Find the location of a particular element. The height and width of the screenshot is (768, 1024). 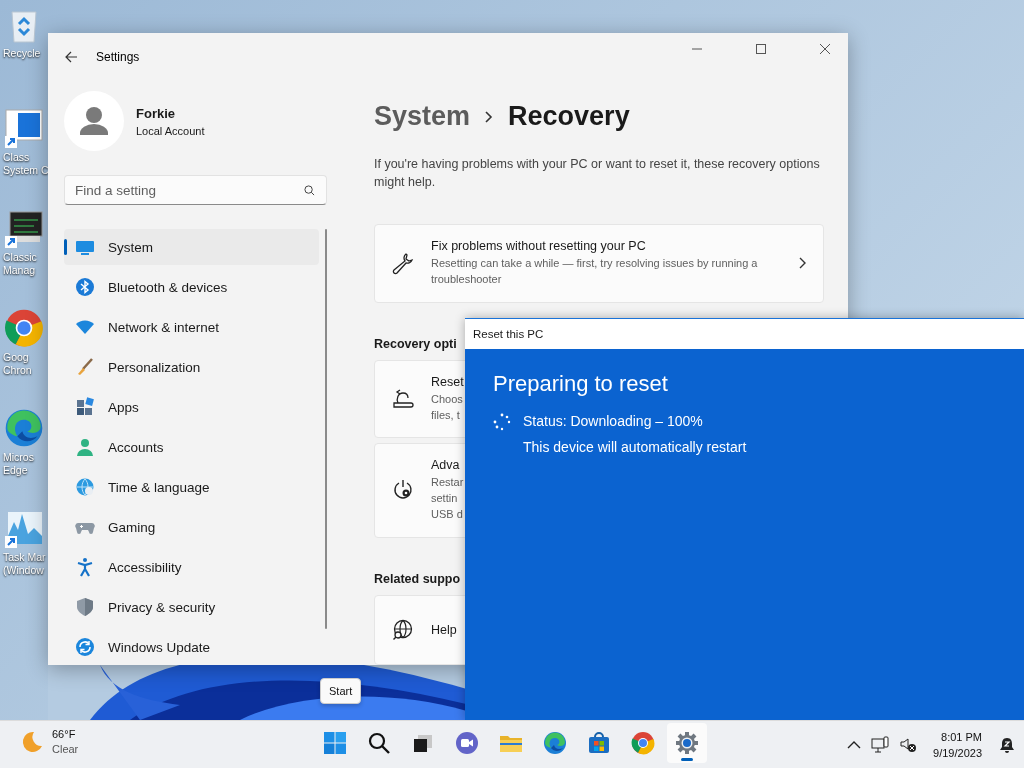

dialog-heading: Preparing to reset is located at coordinates (581, 384).